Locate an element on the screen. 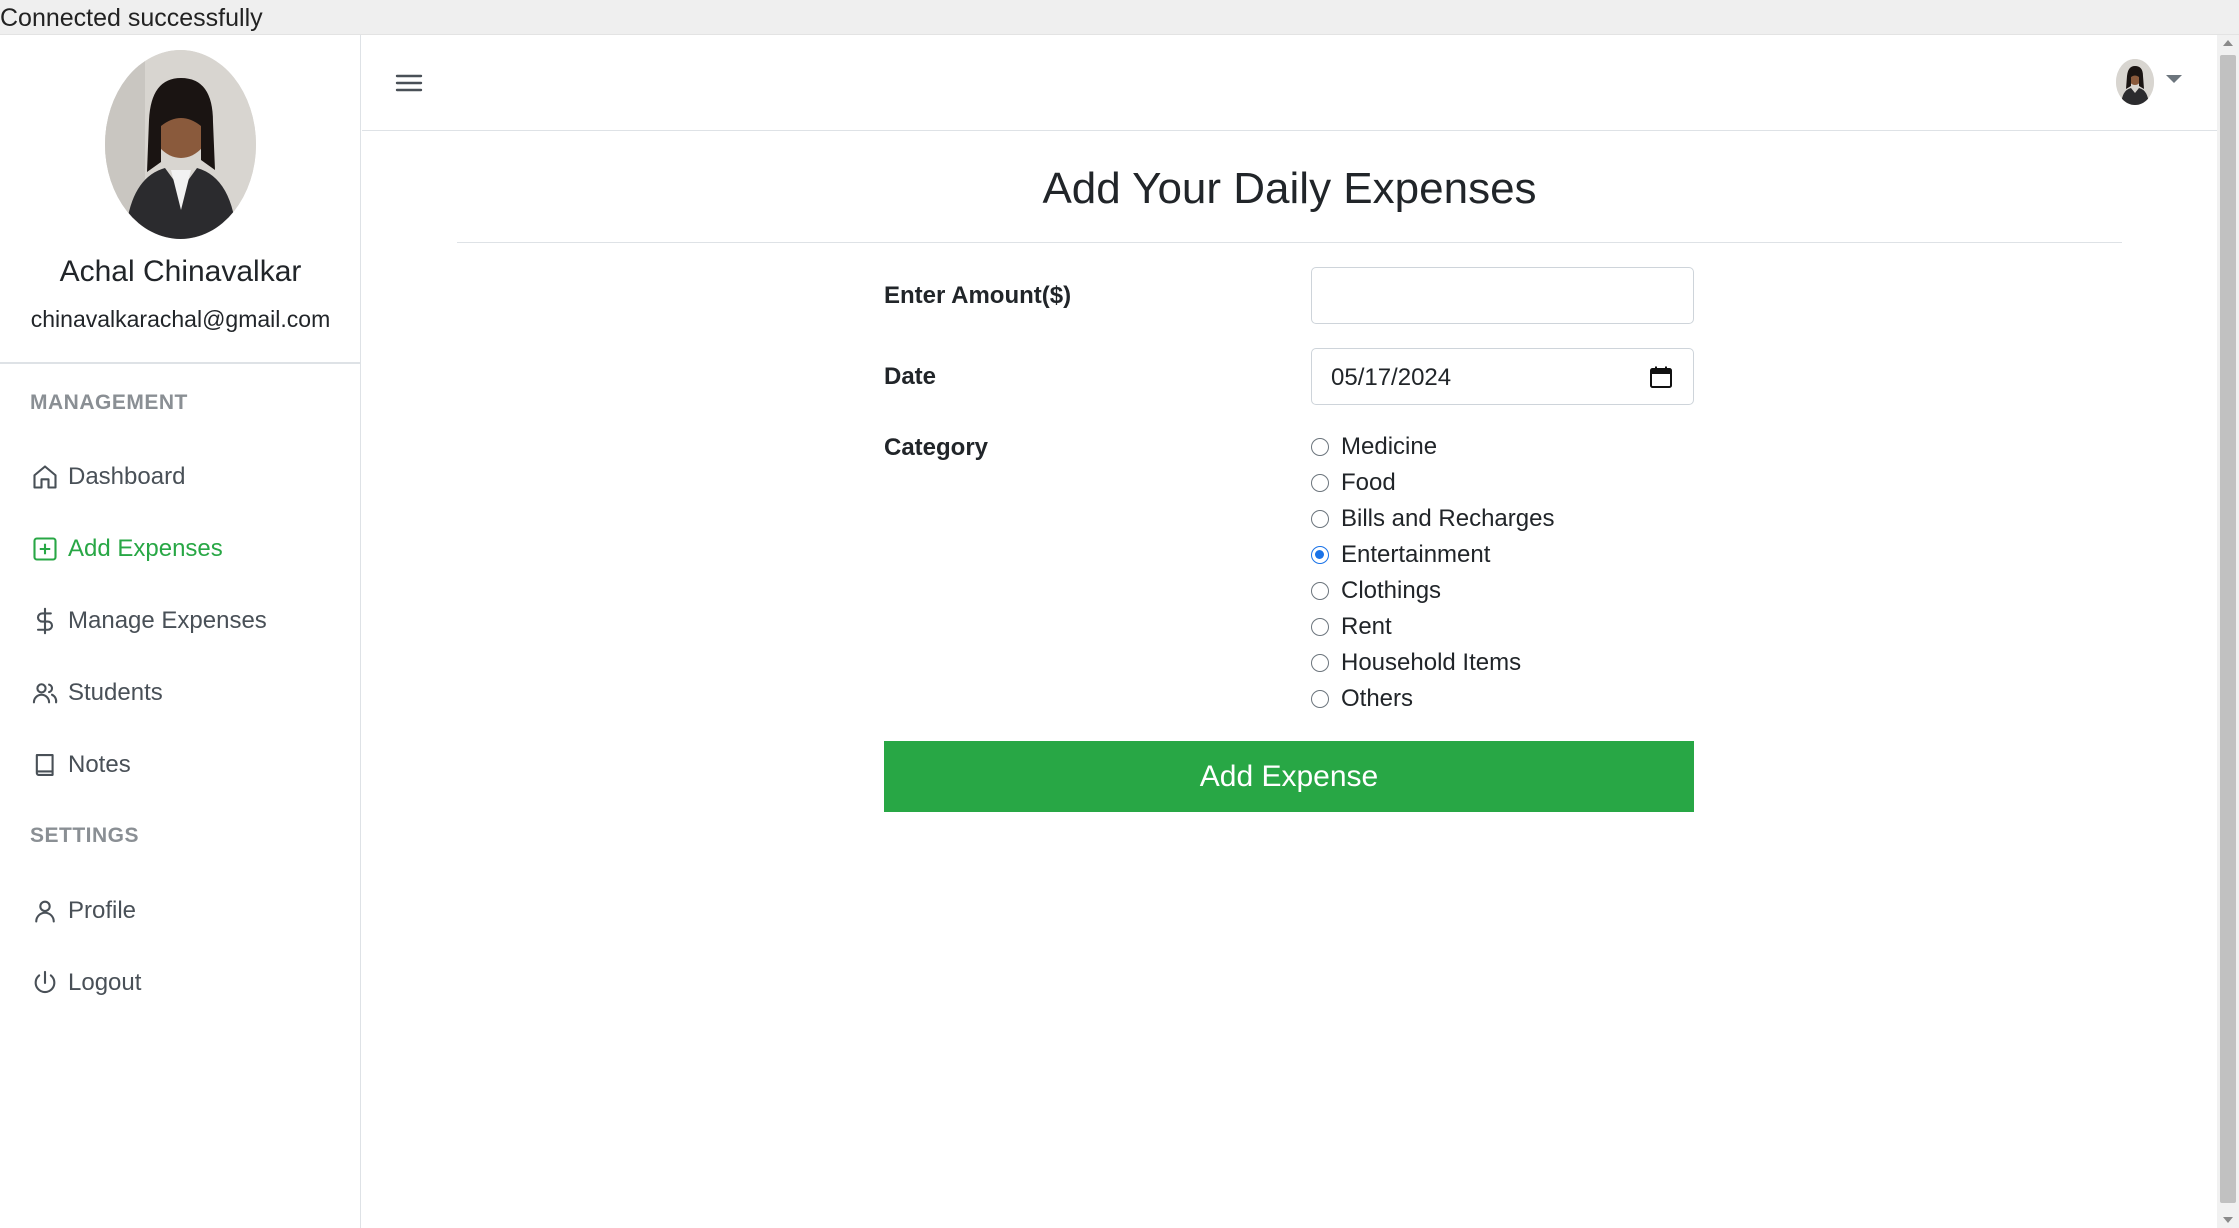 This screenshot has width=2239, height=1228. sidebar-item-dashboard: Dashboard is located at coordinates (107, 477).